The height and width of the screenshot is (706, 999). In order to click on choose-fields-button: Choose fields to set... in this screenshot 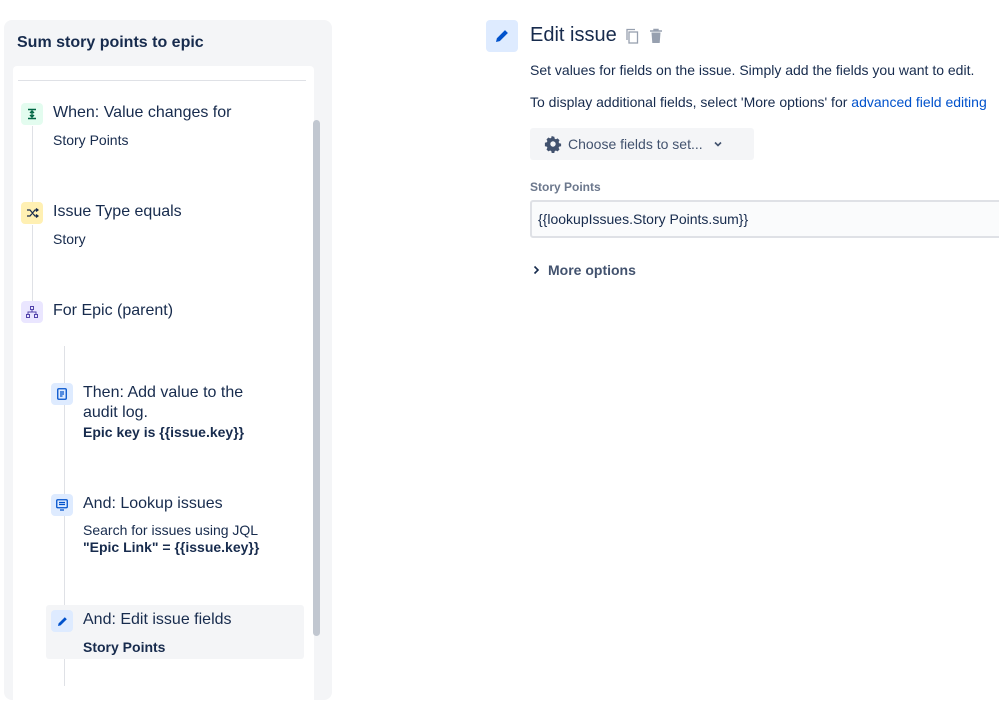, I will do `click(642, 144)`.